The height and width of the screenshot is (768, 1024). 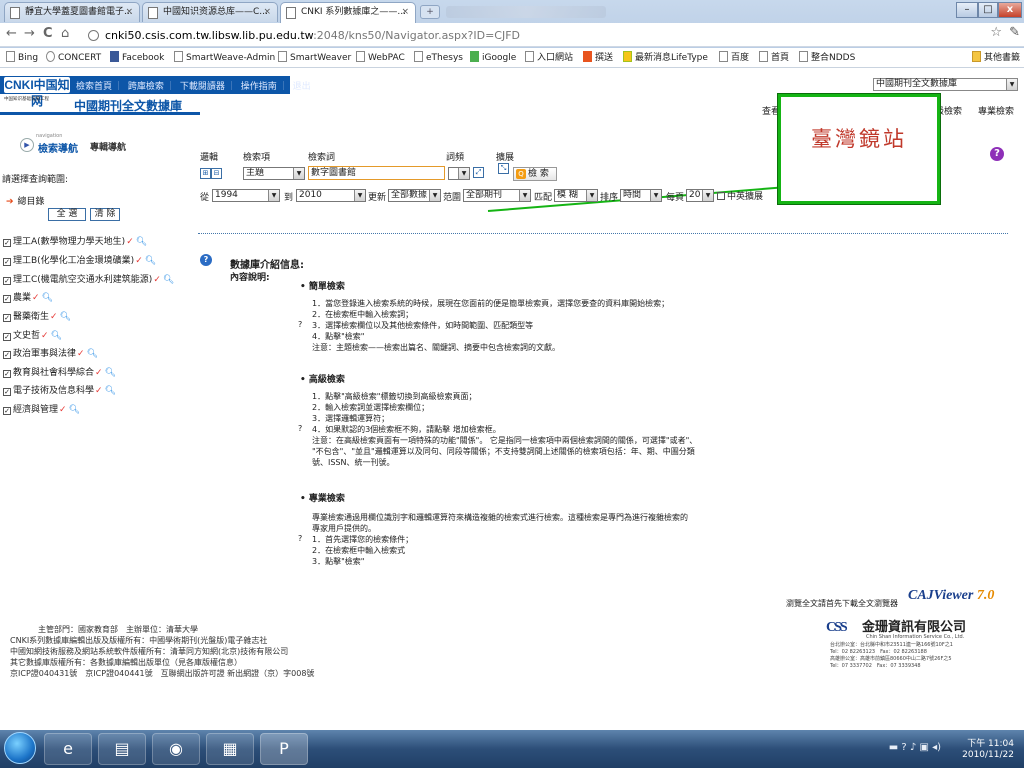 What do you see at coordinates (348, 12) in the screenshot?
I see `browser-tab-3: CNKI 系列數據庫之——... ×` at bounding box center [348, 12].